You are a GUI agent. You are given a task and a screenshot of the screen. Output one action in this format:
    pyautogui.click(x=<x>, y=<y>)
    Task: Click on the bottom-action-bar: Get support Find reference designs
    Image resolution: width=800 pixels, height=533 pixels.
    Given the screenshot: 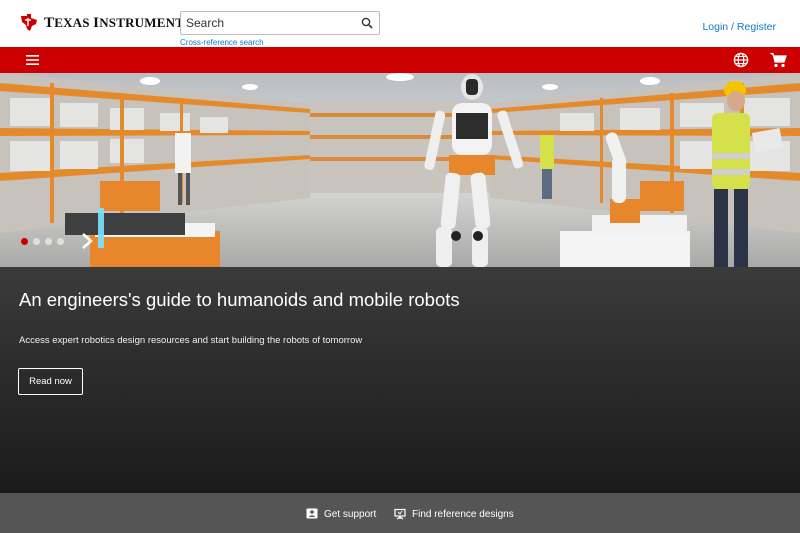 What is the action you would take?
    pyautogui.click(x=400, y=513)
    